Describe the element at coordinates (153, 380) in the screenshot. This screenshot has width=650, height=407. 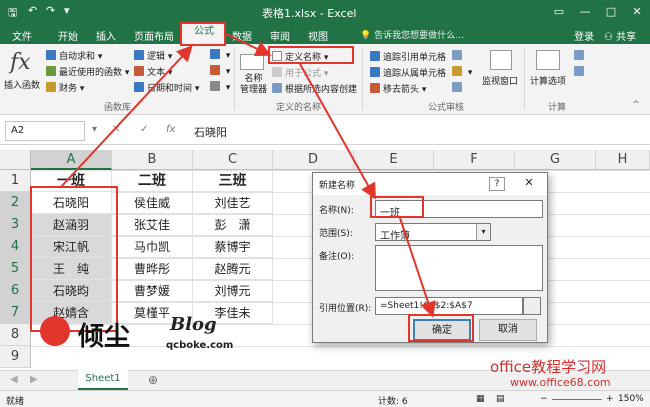
I see `add-sheet-button: ⊕` at that location.